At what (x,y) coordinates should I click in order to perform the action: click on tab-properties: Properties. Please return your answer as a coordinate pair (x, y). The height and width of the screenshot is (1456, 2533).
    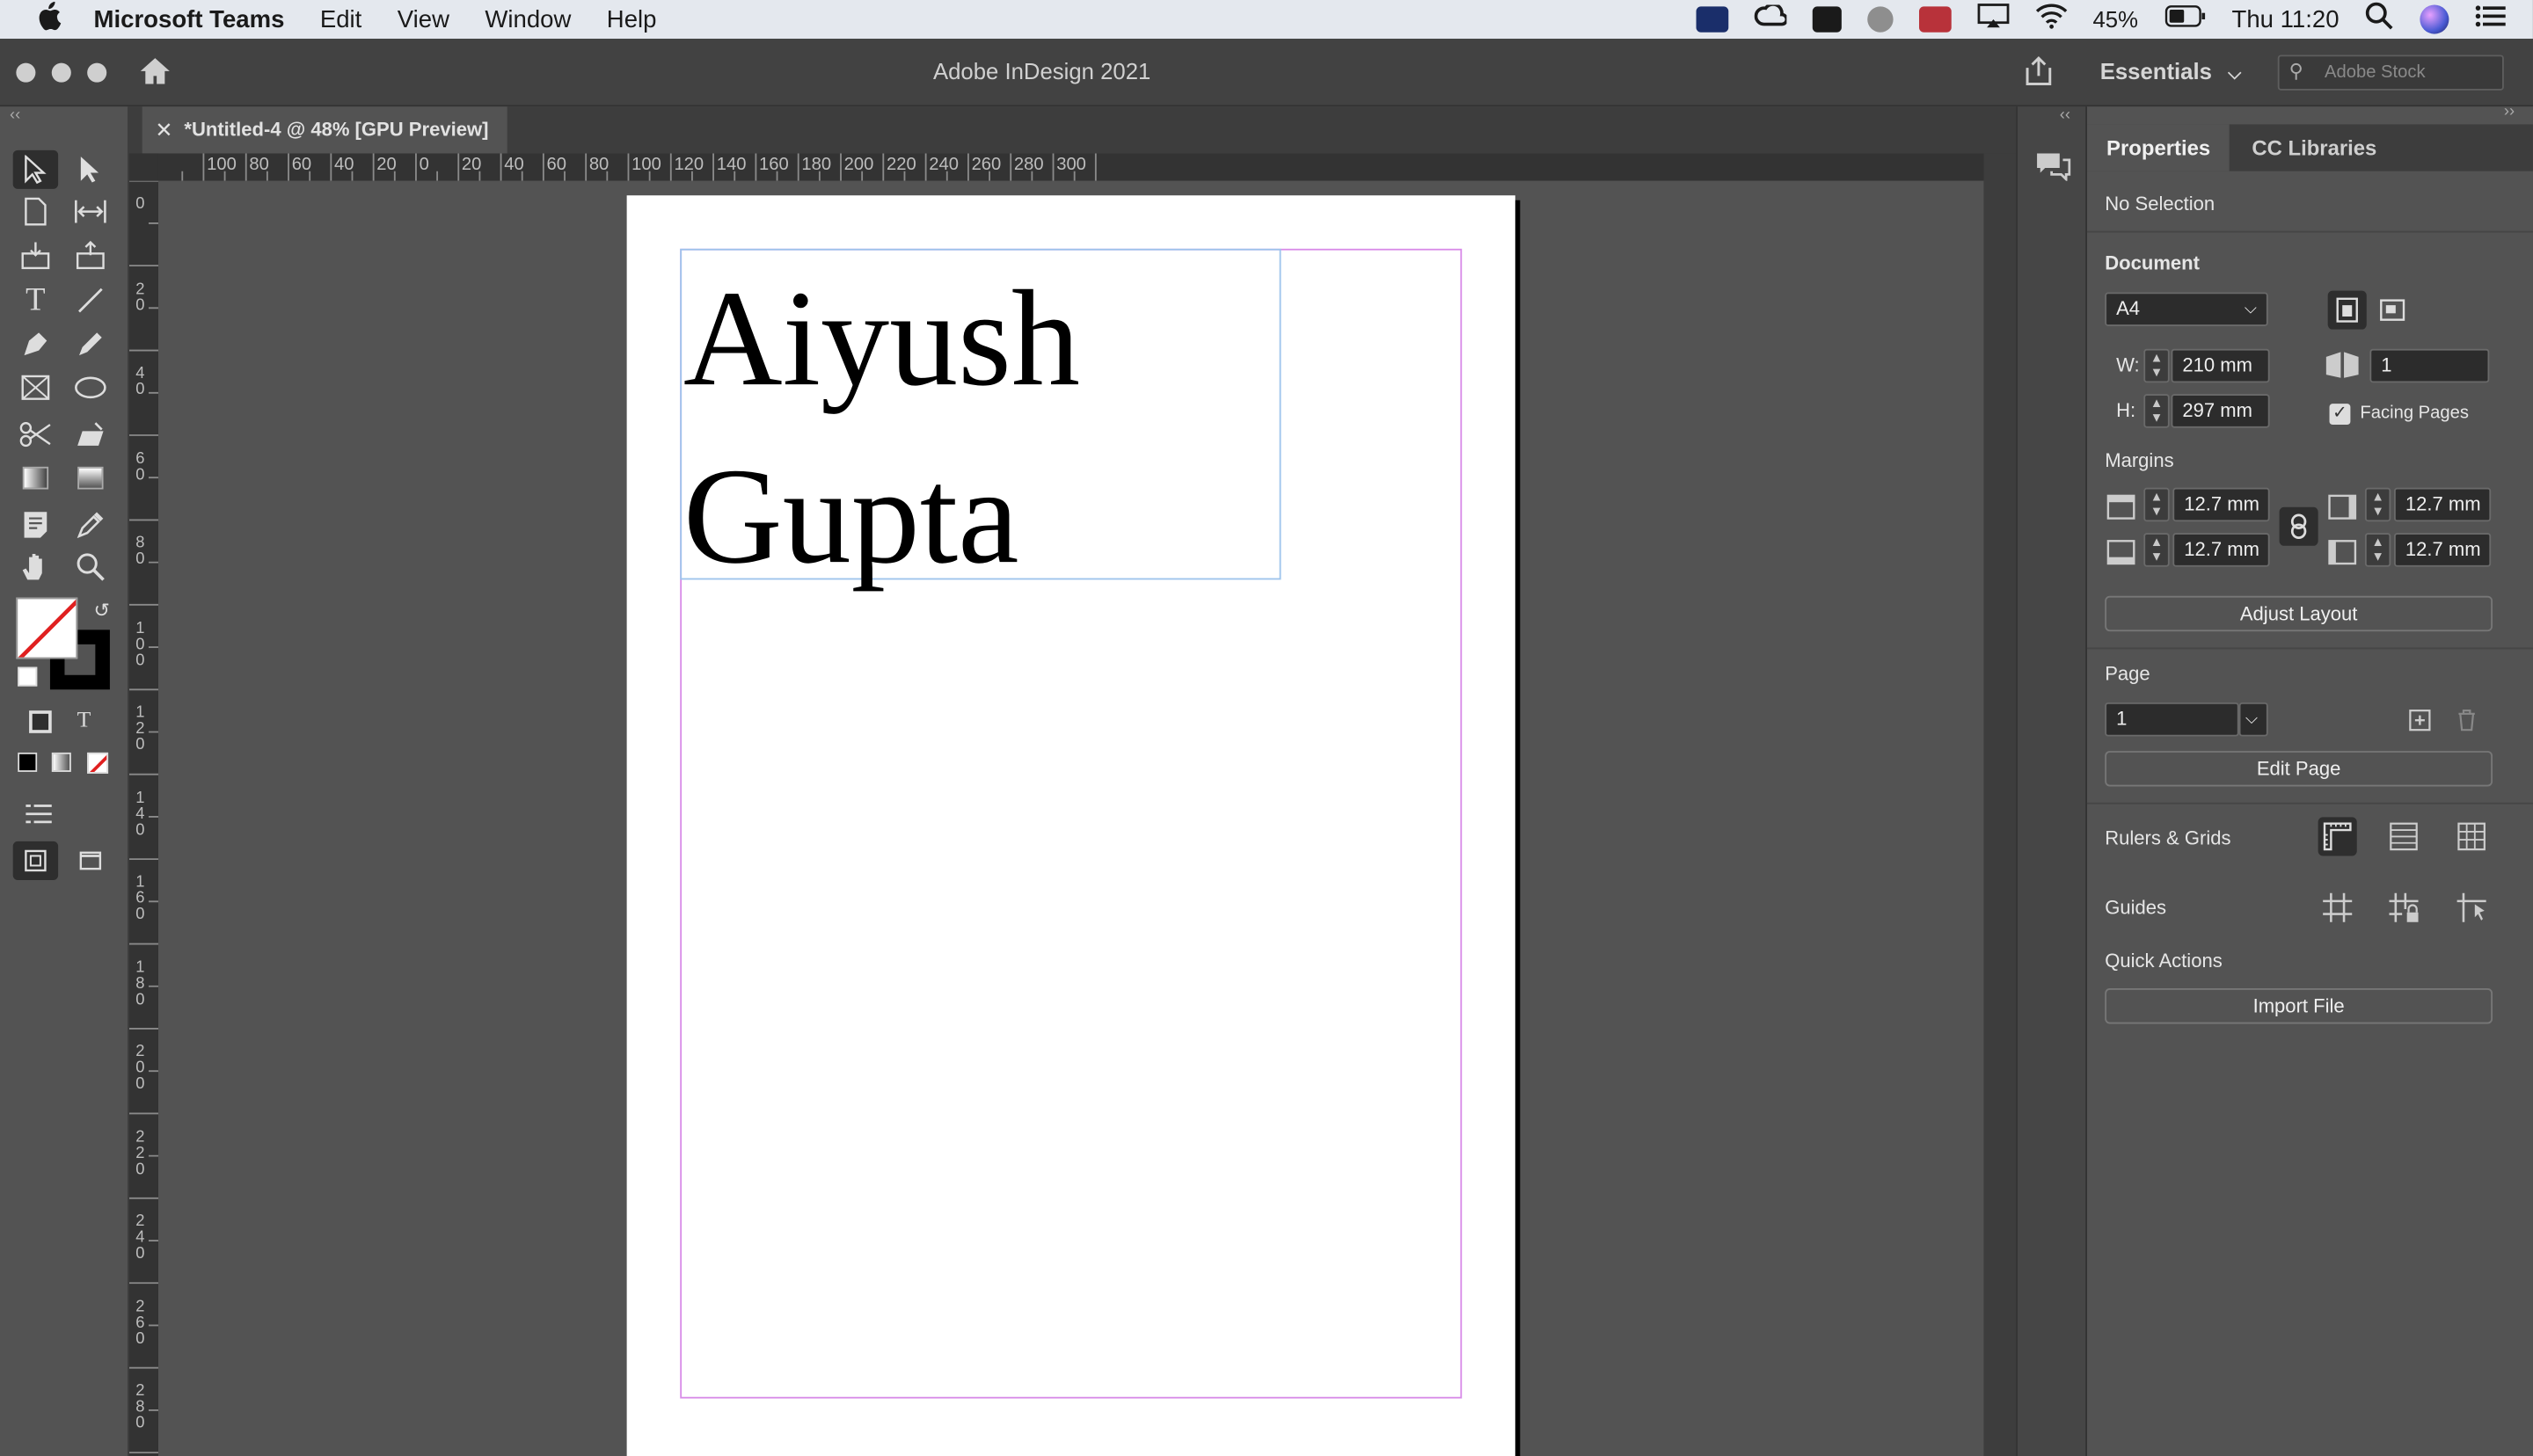
    Looking at the image, I should click on (2158, 147).